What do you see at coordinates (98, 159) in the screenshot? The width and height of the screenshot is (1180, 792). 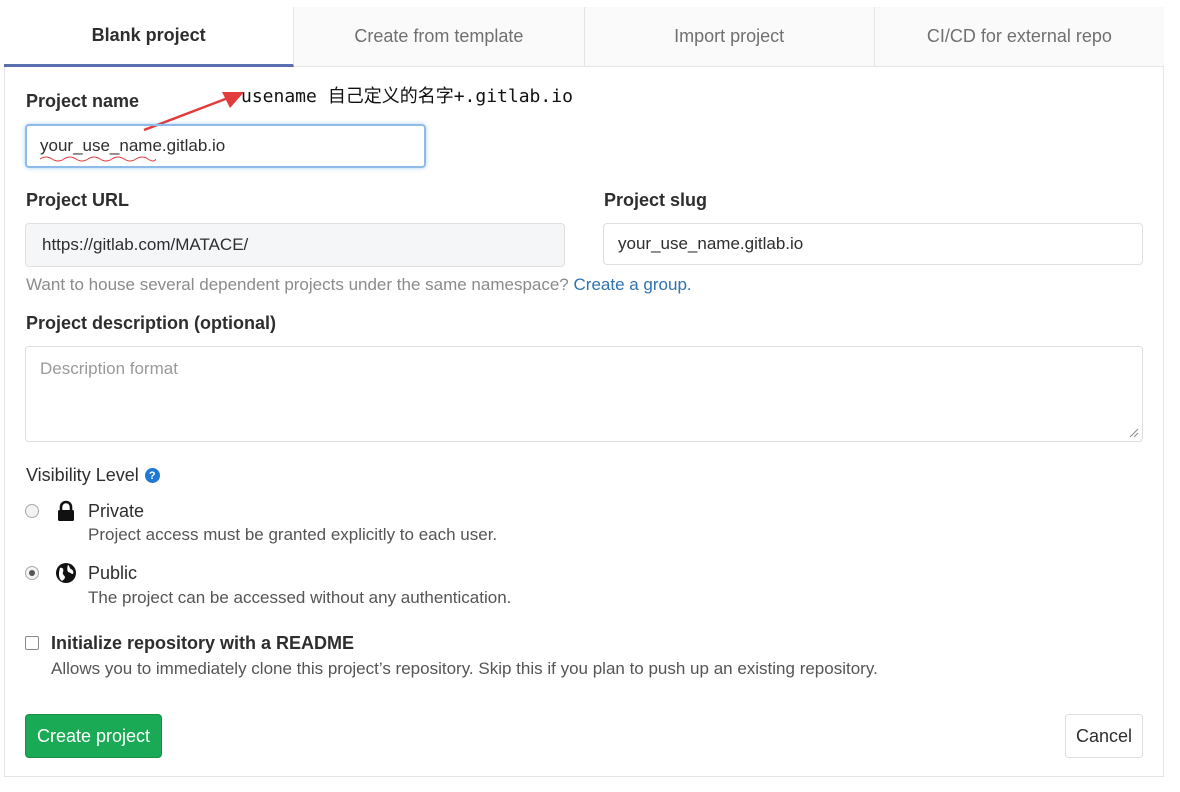 I see `spellcheck-underline` at bounding box center [98, 159].